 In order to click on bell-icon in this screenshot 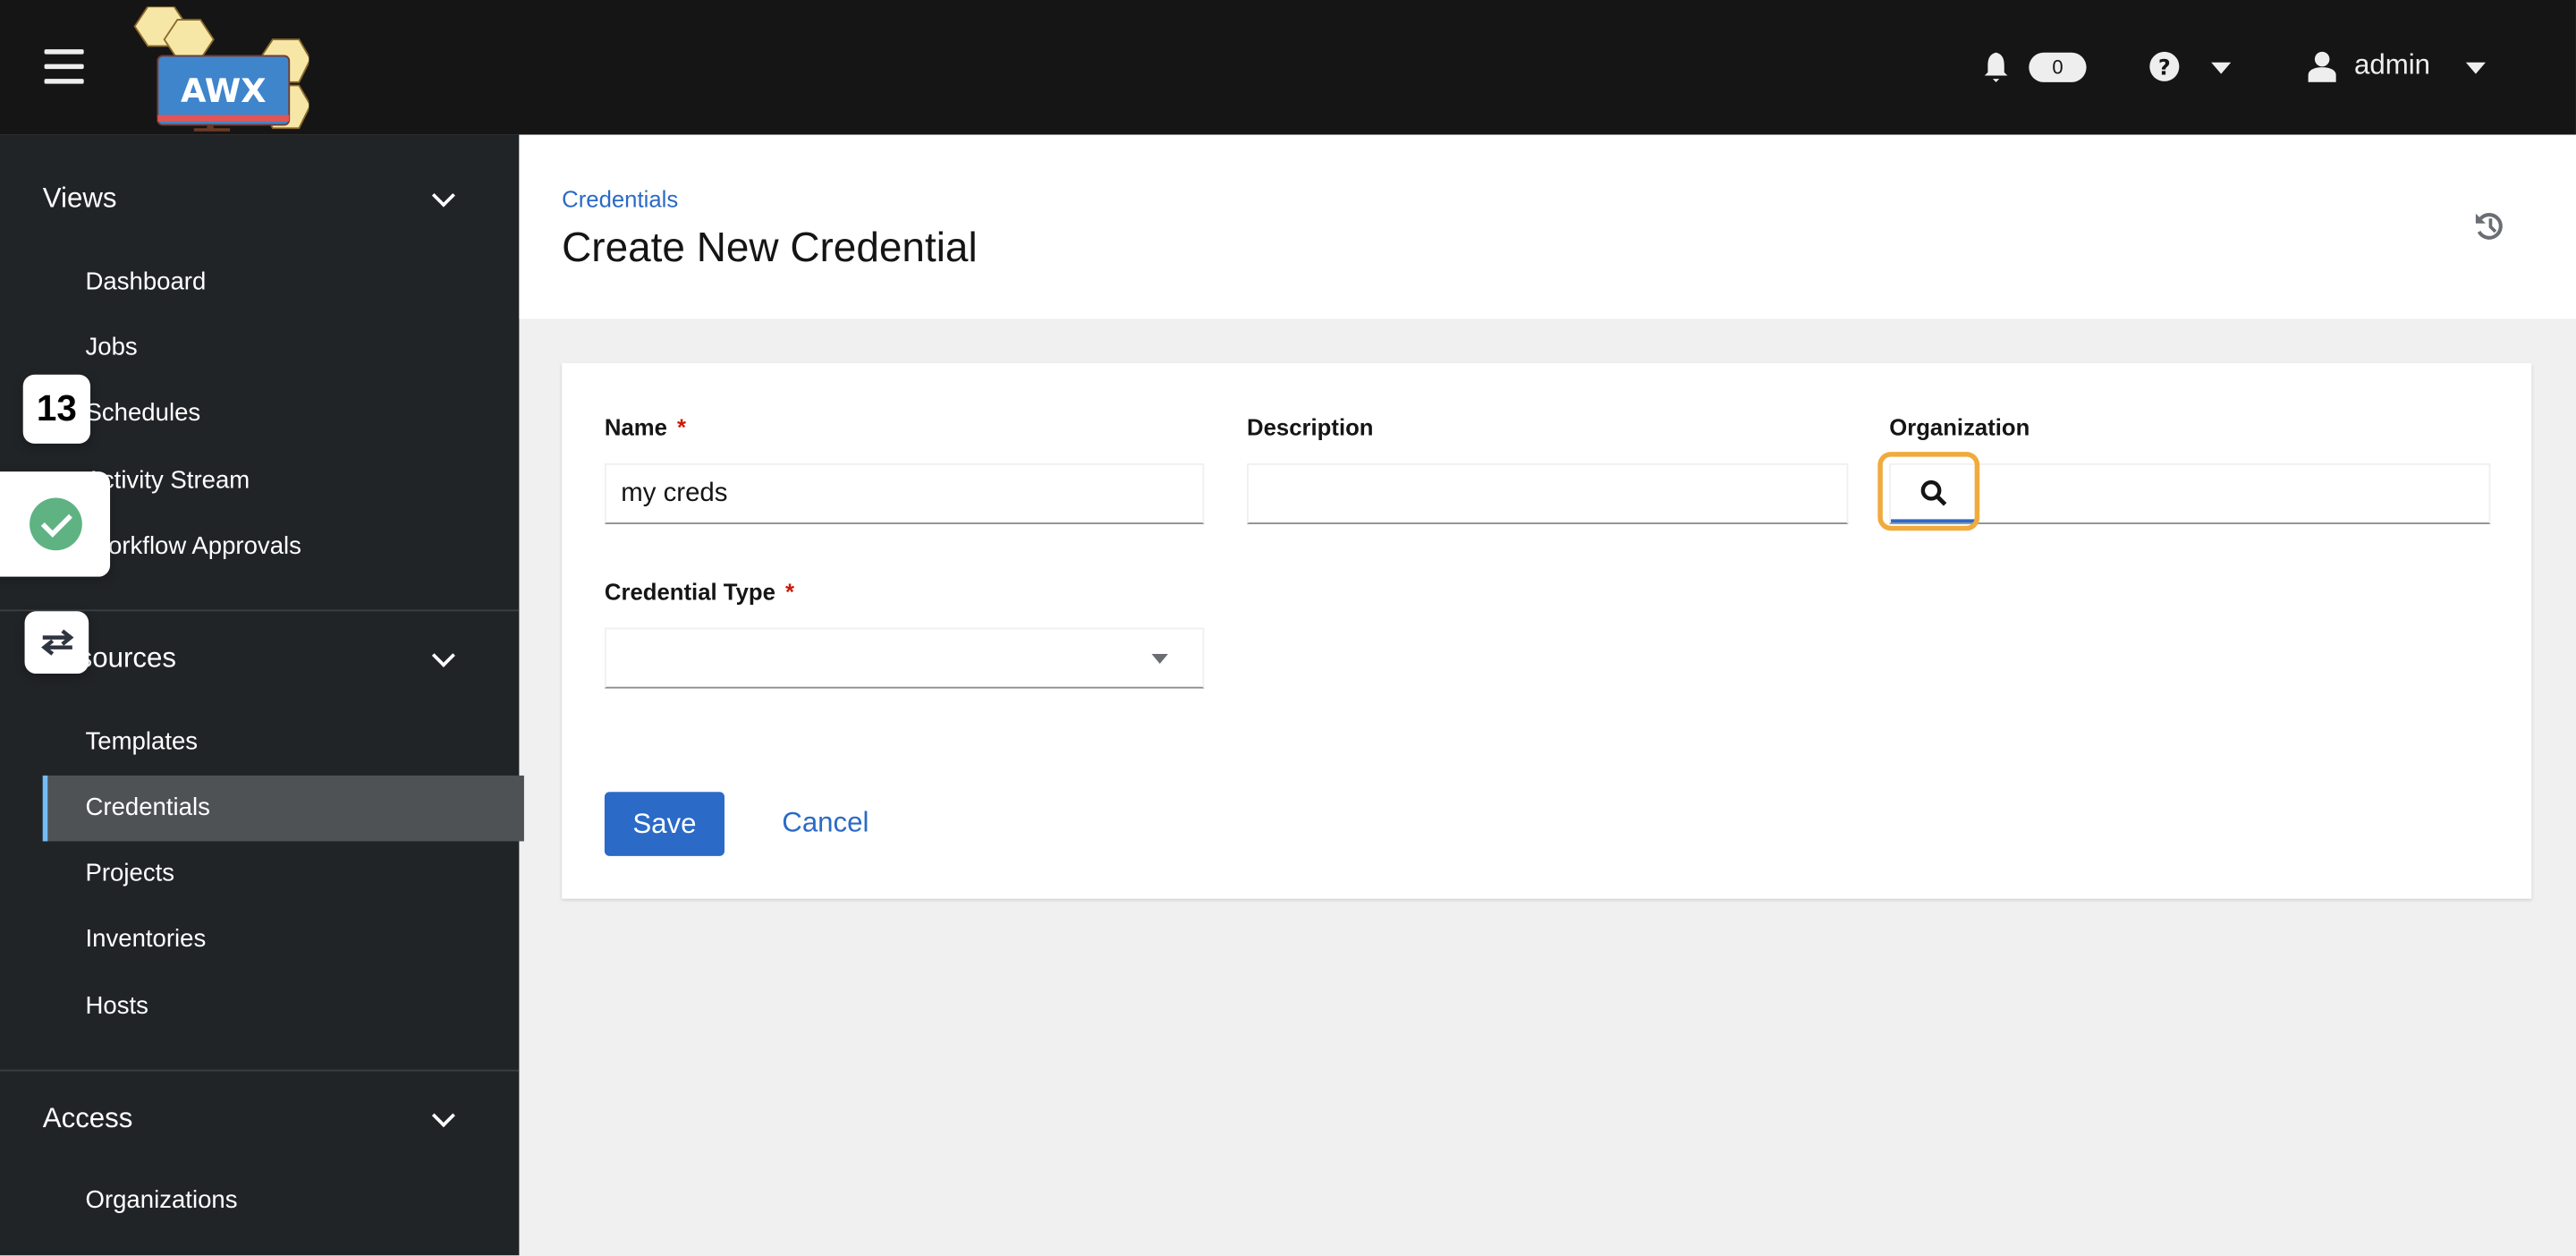, I will do `click(1996, 67)`.